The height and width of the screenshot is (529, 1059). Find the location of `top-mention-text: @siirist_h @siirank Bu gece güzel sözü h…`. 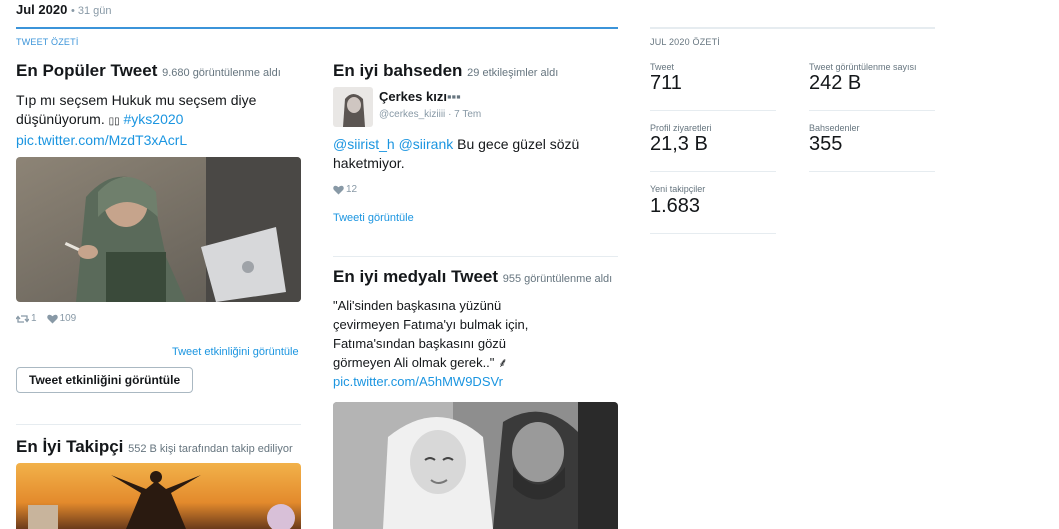

top-mention-text: @siirist_h @siirank Bu gece güzel sözü h… is located at coordinates (456, 153).